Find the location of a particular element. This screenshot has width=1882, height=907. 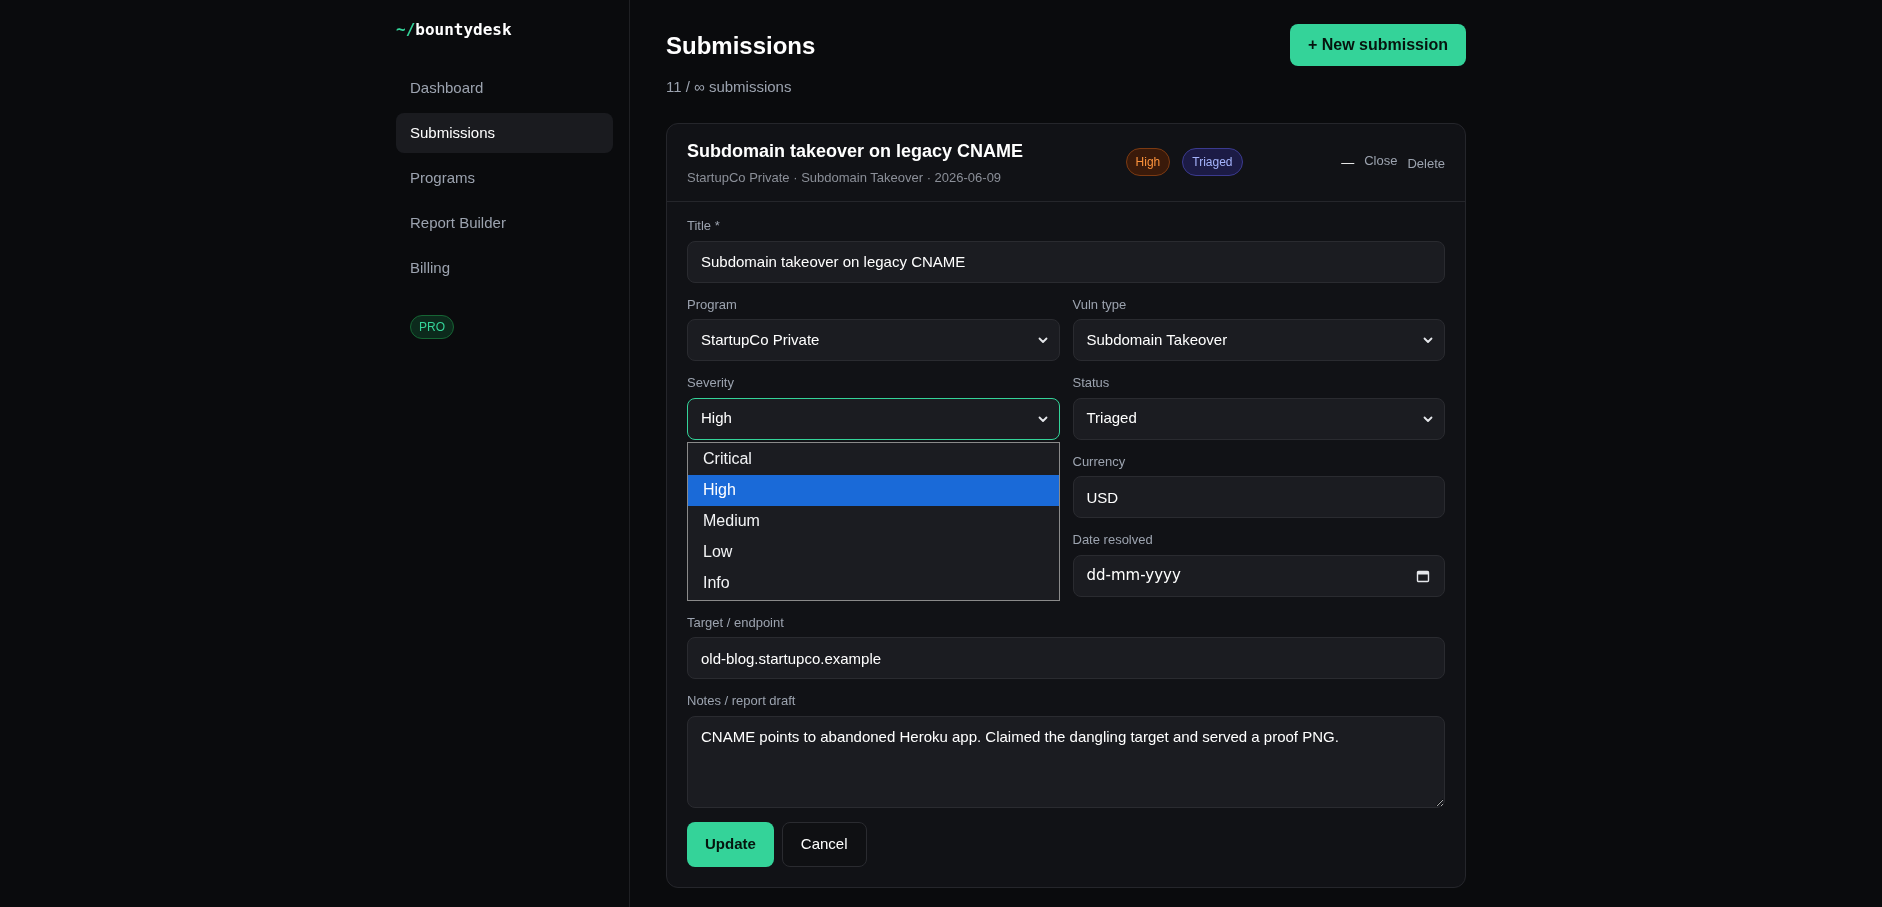

field-label: Date resolved is located at coordinates (1113, 540).